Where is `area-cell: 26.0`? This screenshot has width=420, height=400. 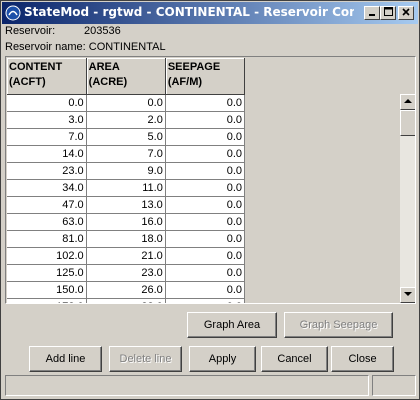 area-cell: 26.0 is located at coordinates (126, 290).